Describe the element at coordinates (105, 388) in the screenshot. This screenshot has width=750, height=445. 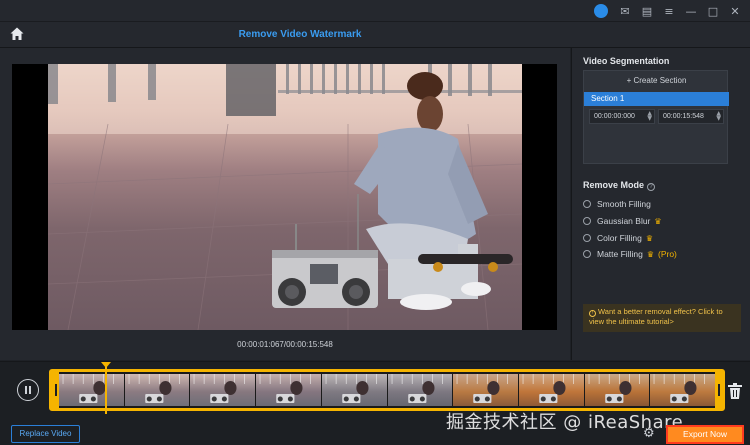
I see `playhead` at that location.